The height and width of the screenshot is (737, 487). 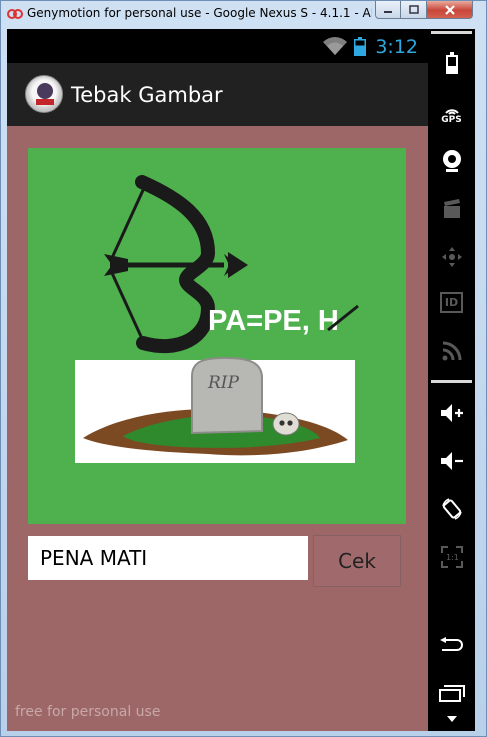 What do you see at coordinates (168, 558) in the screenshot?
I see `answer-input` at bounding box center [168, 558].